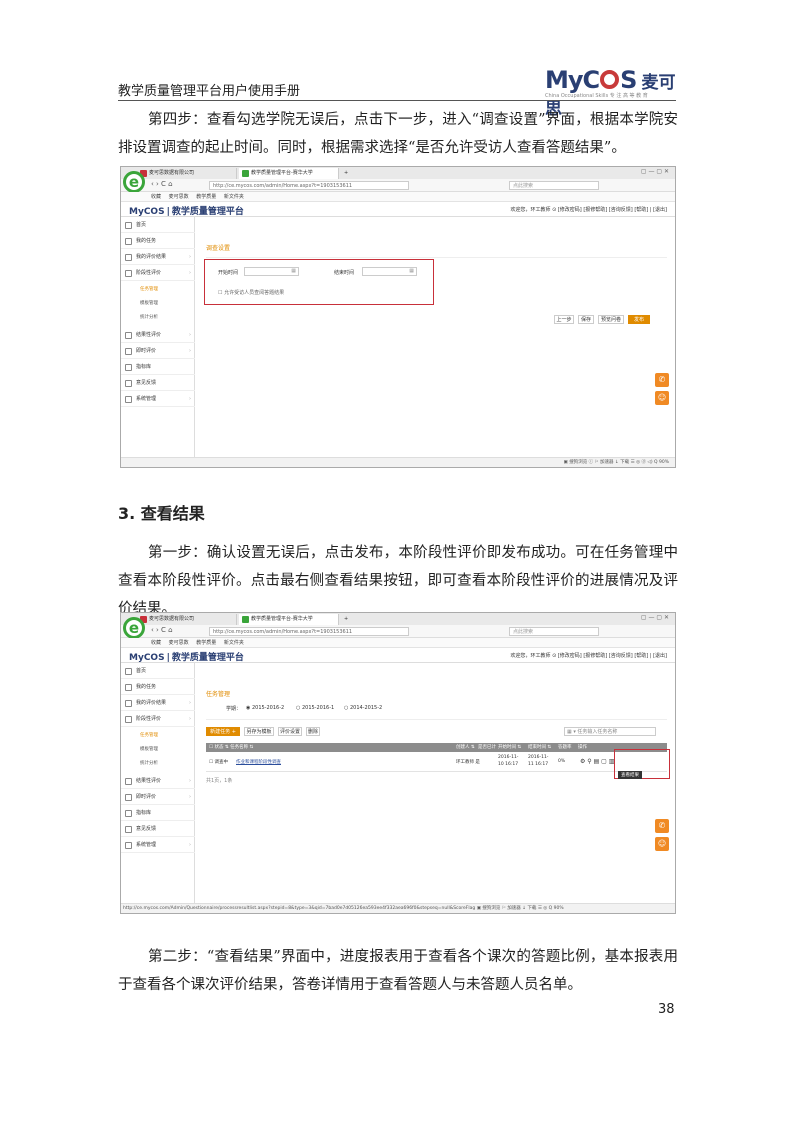 This screenshot has width=793, height=1122. Describe the element at coordinates (611, 319) in the screenshot. I see `preview-button: 预览问卷` at that location.